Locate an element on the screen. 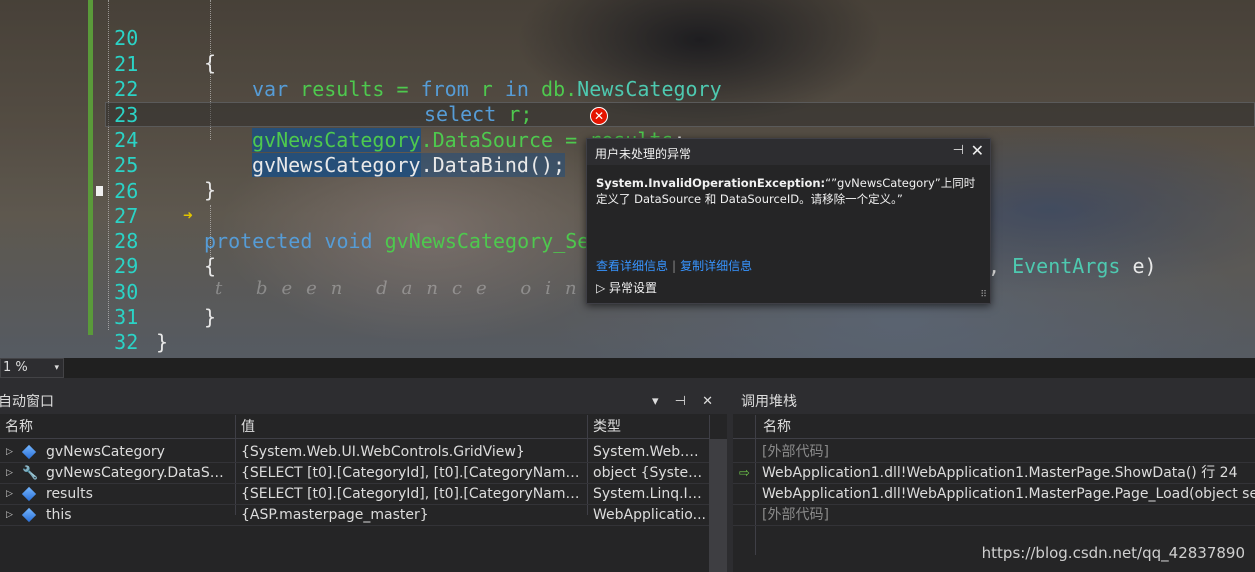  popup-links: 查看详细信息 | 复制详细信息 is located at coordinates (674, 266).